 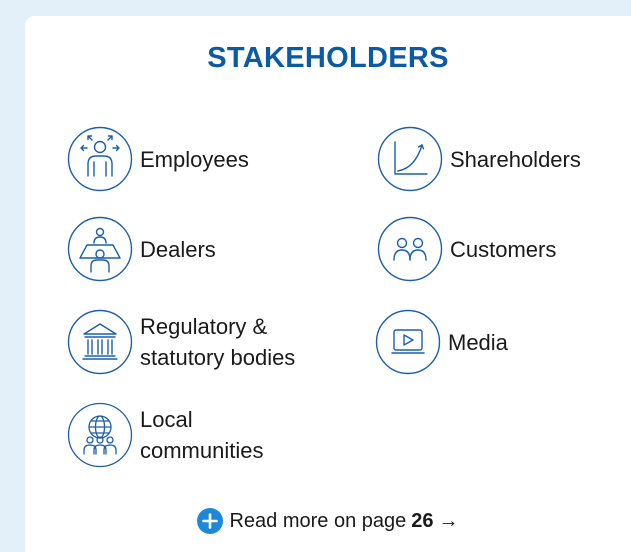 What do you see at coordinates (100, 435) in the screenshot?
I see `local-communities-icon` at bounding box center [100, 435].